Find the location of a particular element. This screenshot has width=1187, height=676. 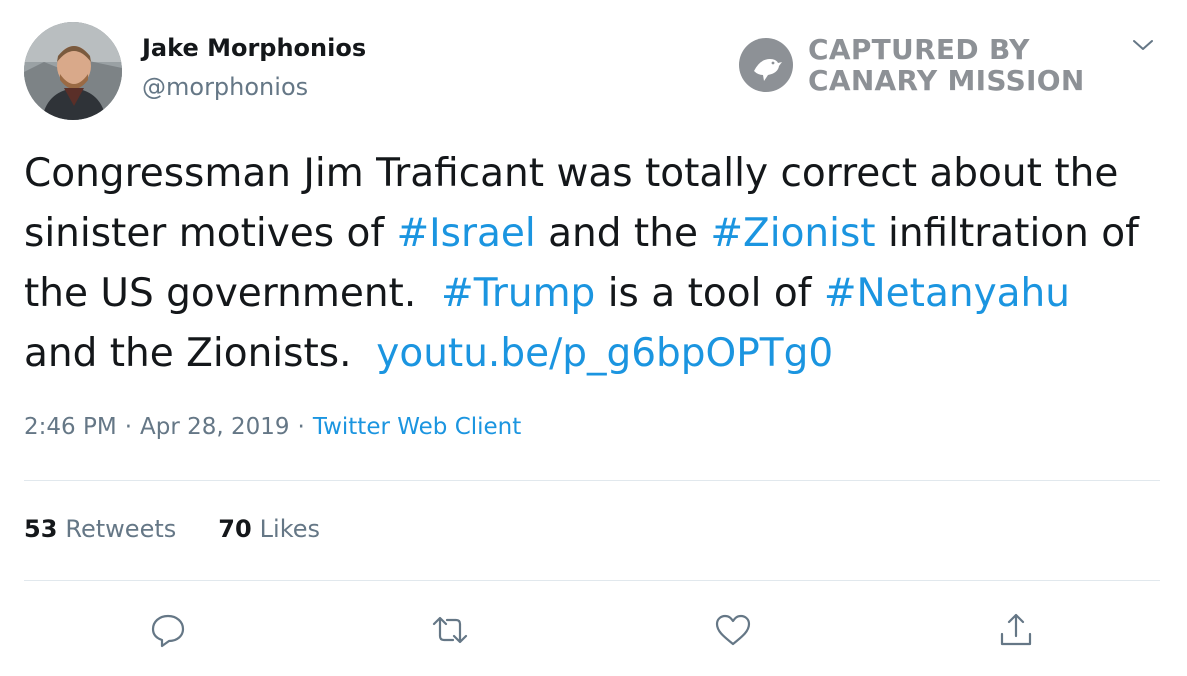

retweets-label: Retweets is located at coordinates (121, 529).